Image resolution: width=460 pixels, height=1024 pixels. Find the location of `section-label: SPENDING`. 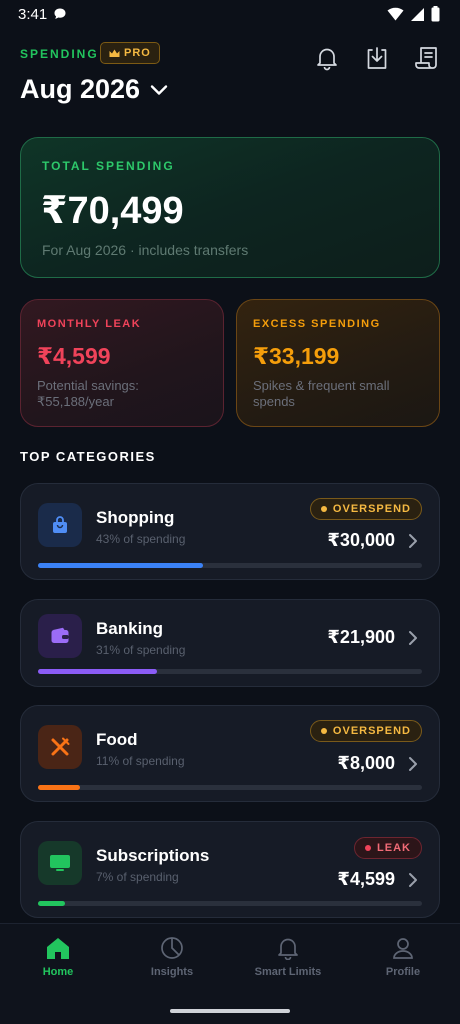

section-label: SPENDING is located at coordinates (59, 54).